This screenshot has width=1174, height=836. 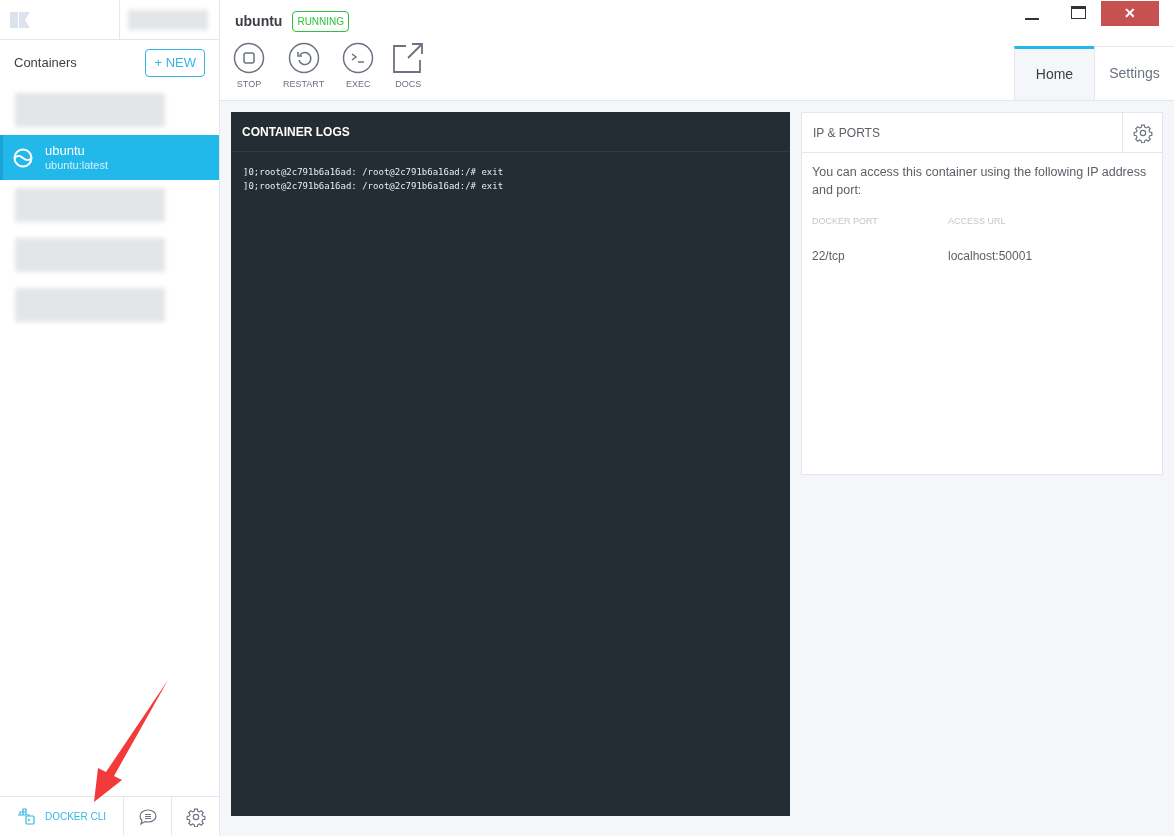 What do you see at coordinates (65, 150) in the screenshot?
I see `container-name: ubuntu` at bounding box center [65, 150].